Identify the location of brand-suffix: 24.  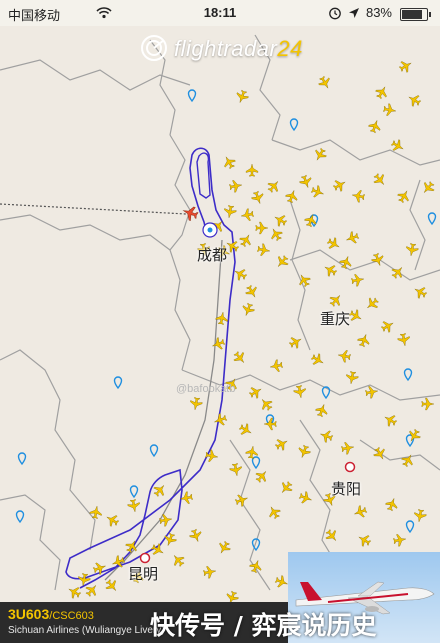
(290, 48).